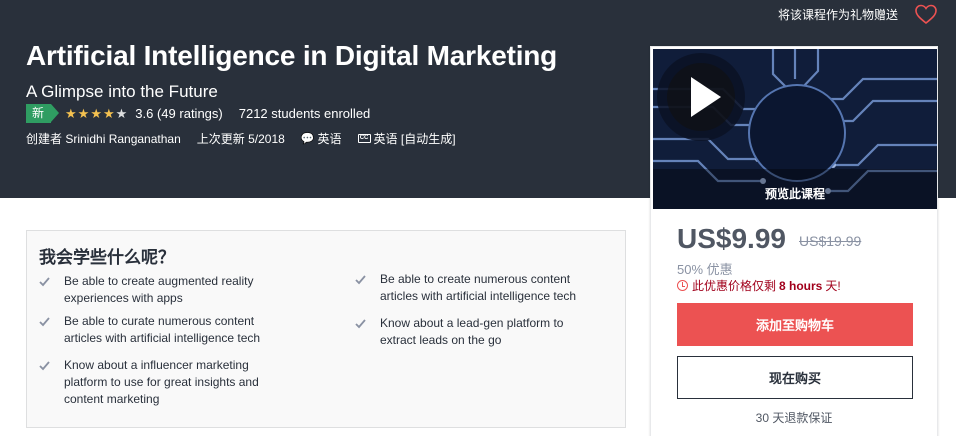  Describe the element at coordinates (795, 377) in the screenshot. I see `buy-now-button: 现在购买` at that location.